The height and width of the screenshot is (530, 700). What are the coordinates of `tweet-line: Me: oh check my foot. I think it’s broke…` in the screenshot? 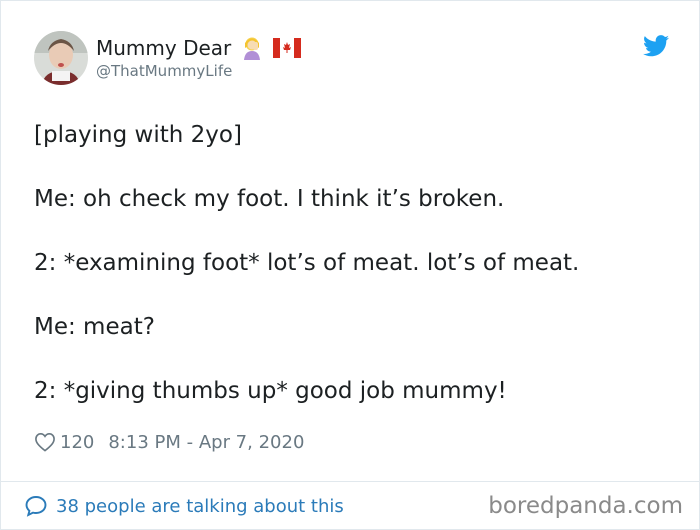 It's located at (269, 199).